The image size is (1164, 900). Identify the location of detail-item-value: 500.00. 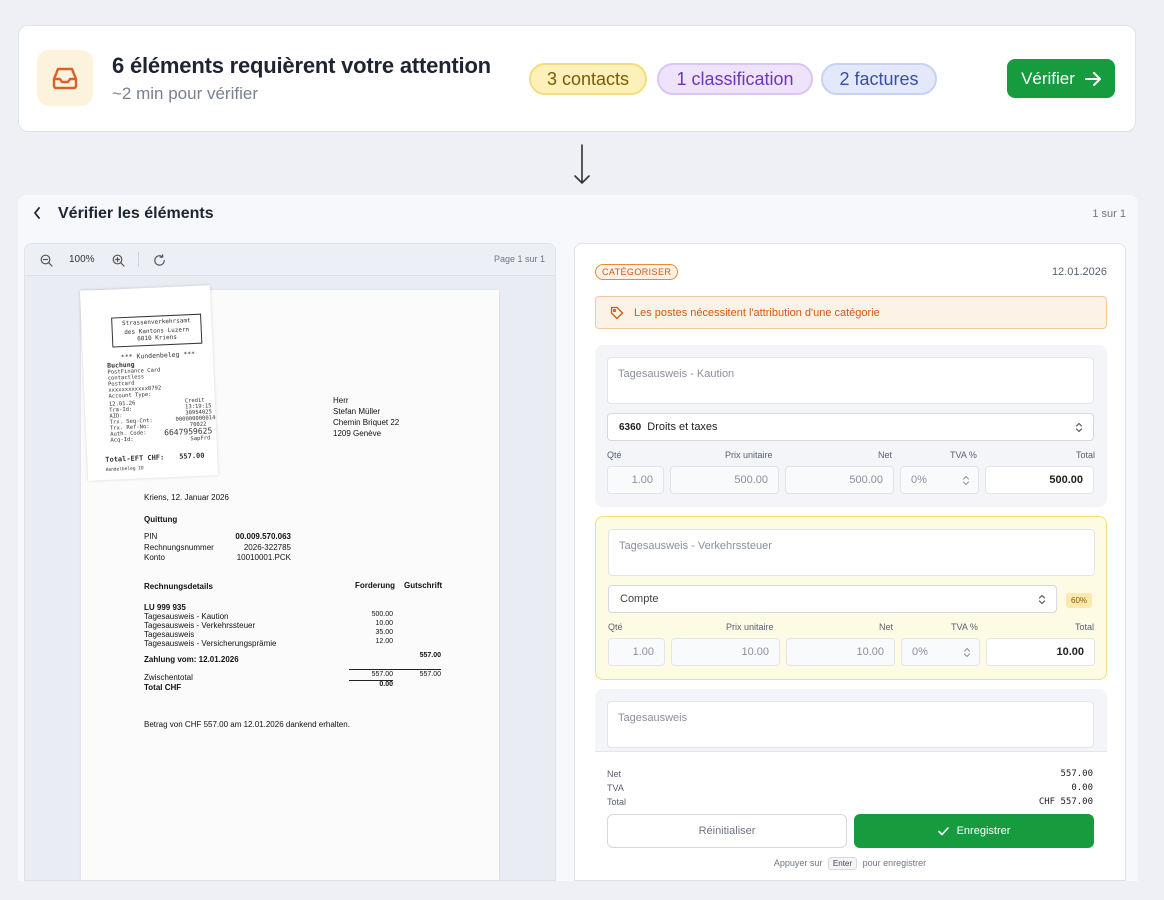
(382, 614).